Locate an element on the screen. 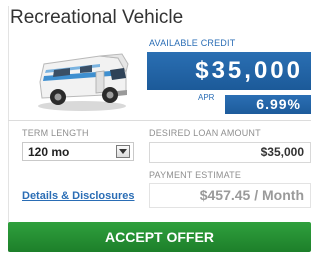 The image size is (320, 254). chevron-down-icon is located at coordinates (123, 151).